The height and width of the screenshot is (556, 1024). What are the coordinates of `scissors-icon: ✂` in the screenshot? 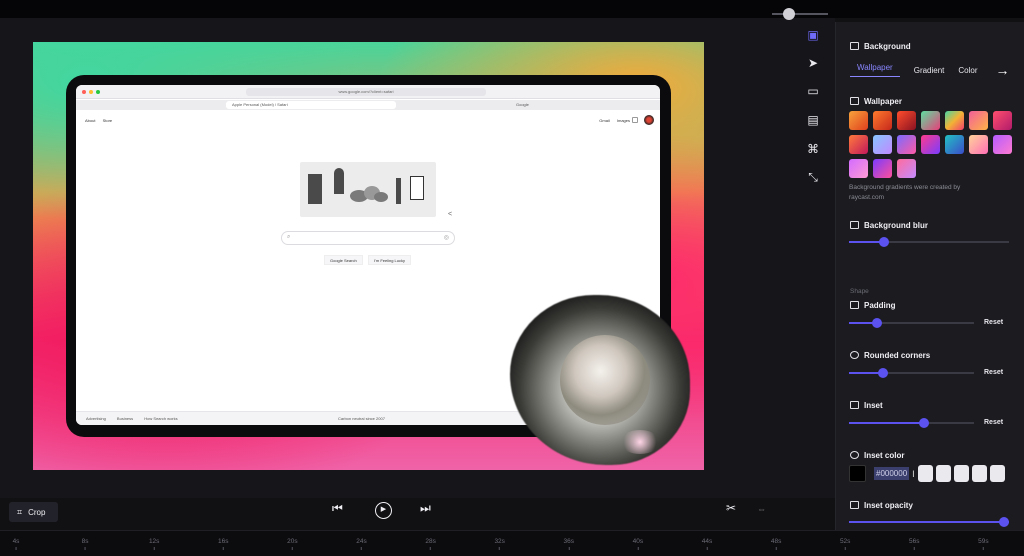 It's located at (731, 508).